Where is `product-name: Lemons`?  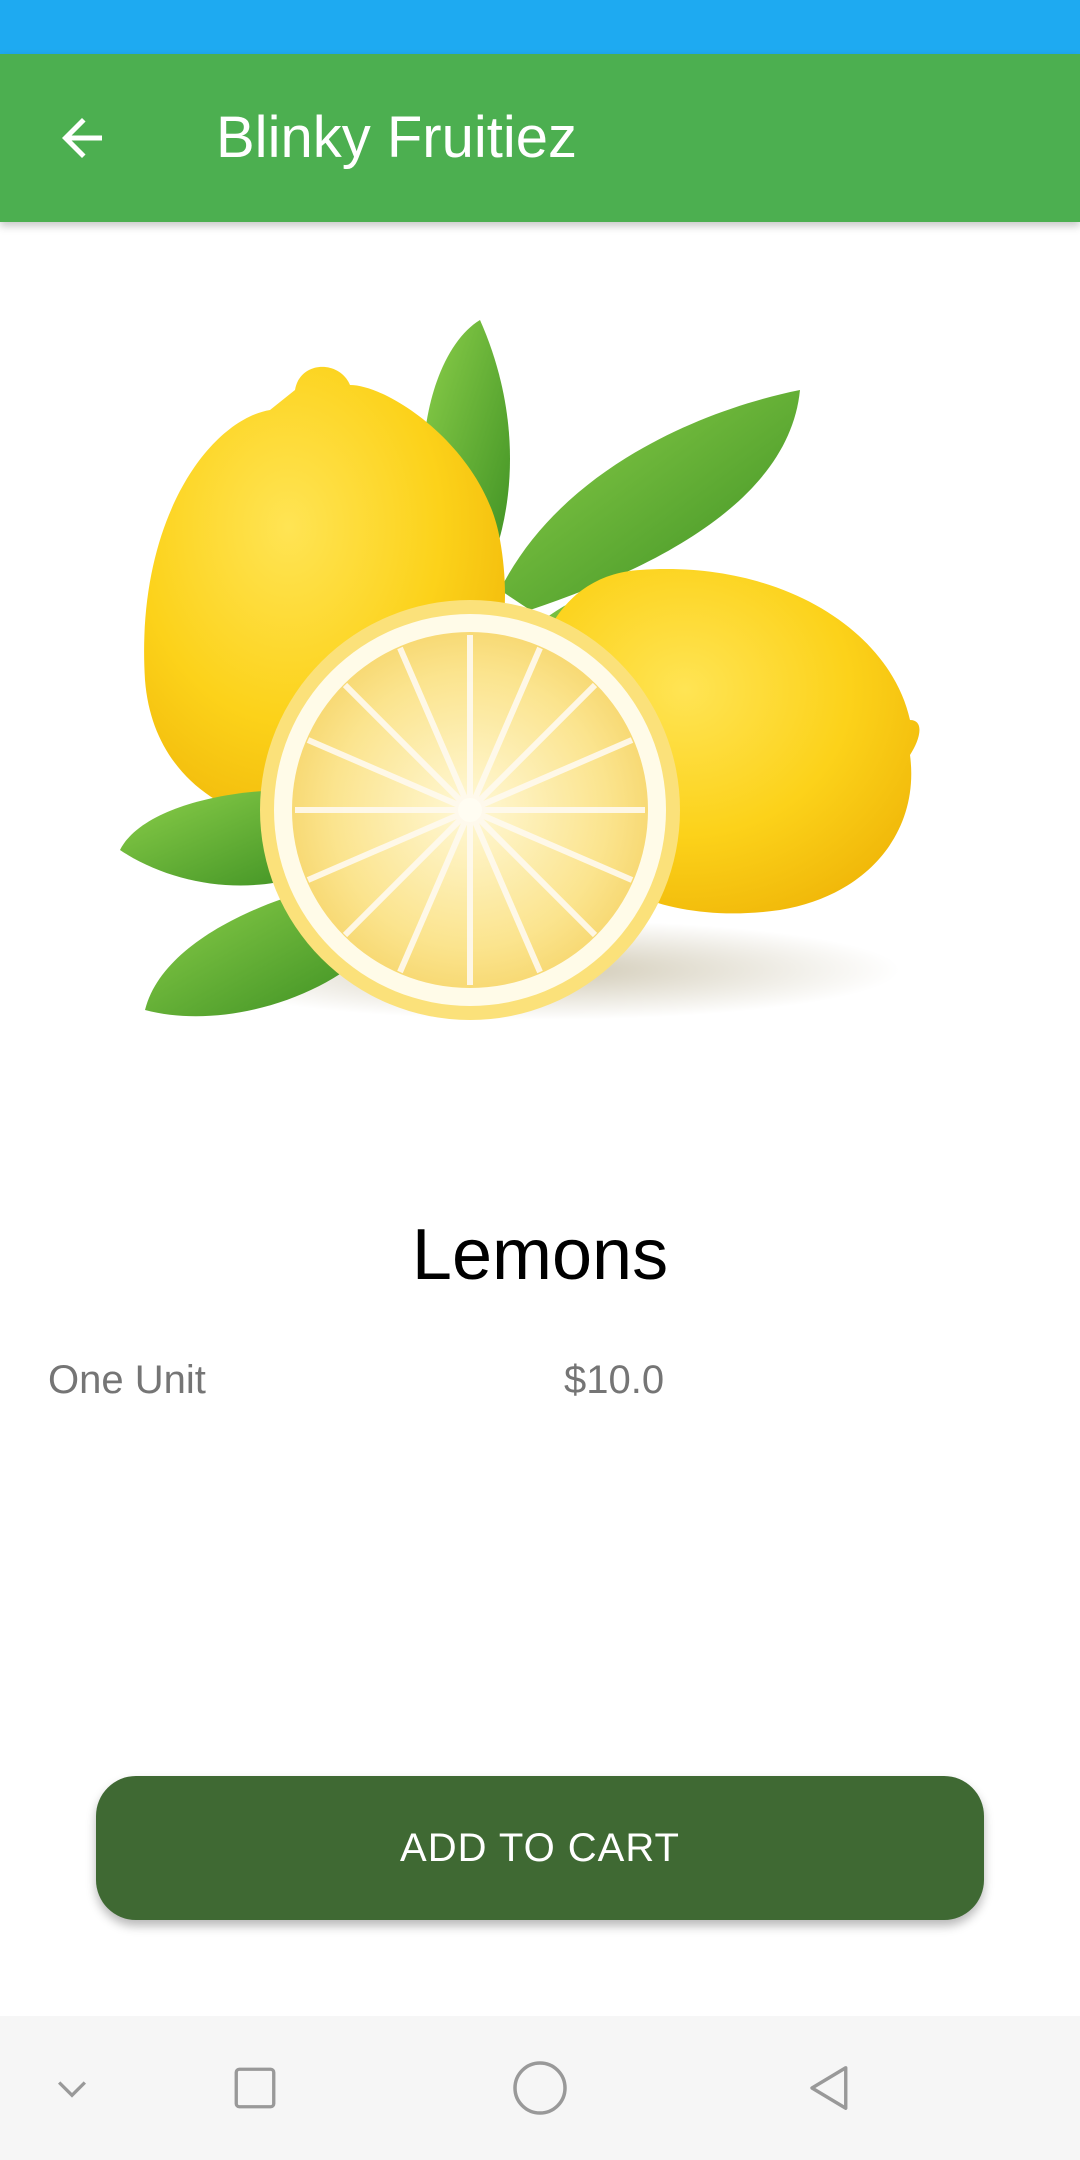 product-name: Lemons is located at coordinates (540, 1255).